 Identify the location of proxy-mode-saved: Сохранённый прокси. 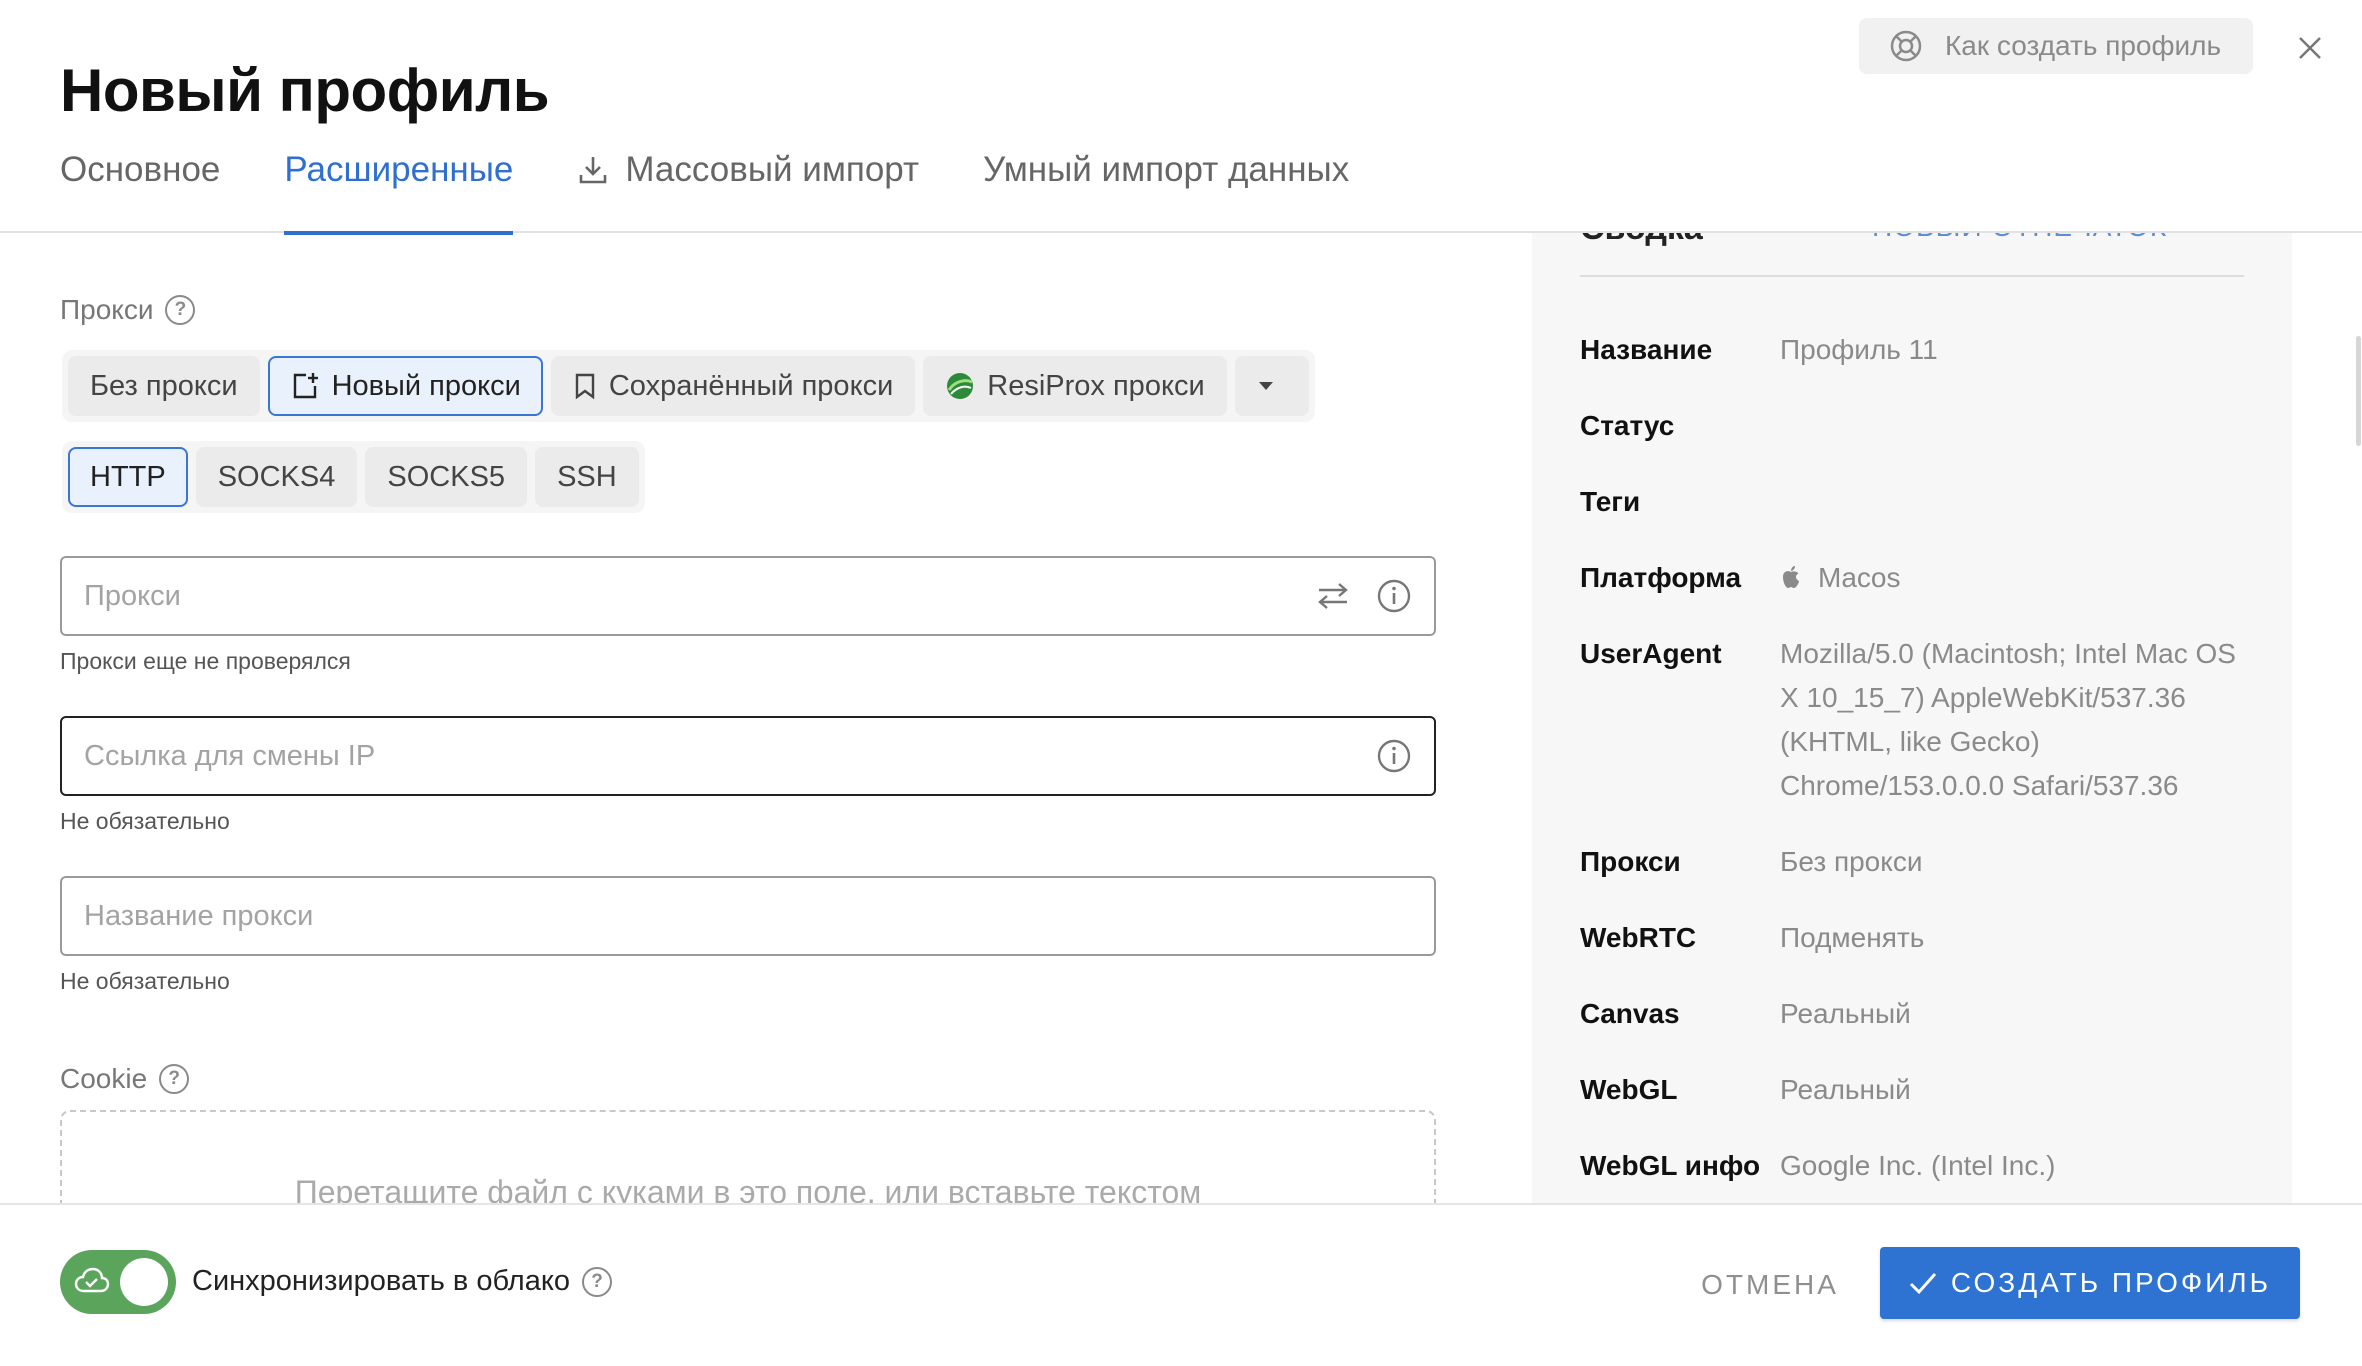
(733, 386).